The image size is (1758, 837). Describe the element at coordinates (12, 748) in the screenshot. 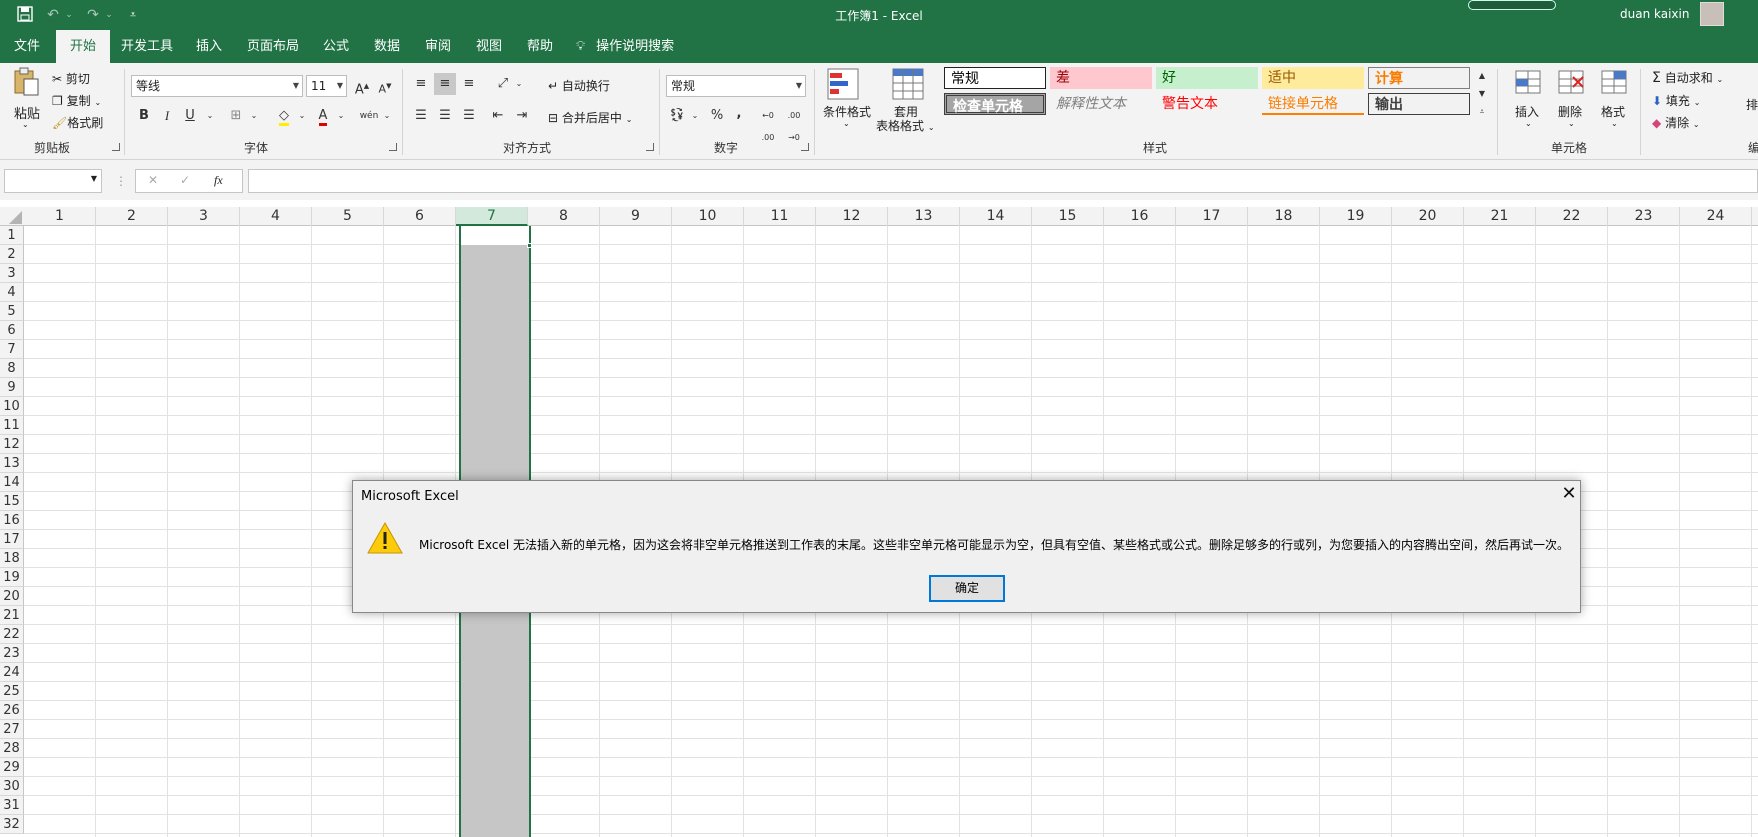

I see `row-header: 28` at that location.